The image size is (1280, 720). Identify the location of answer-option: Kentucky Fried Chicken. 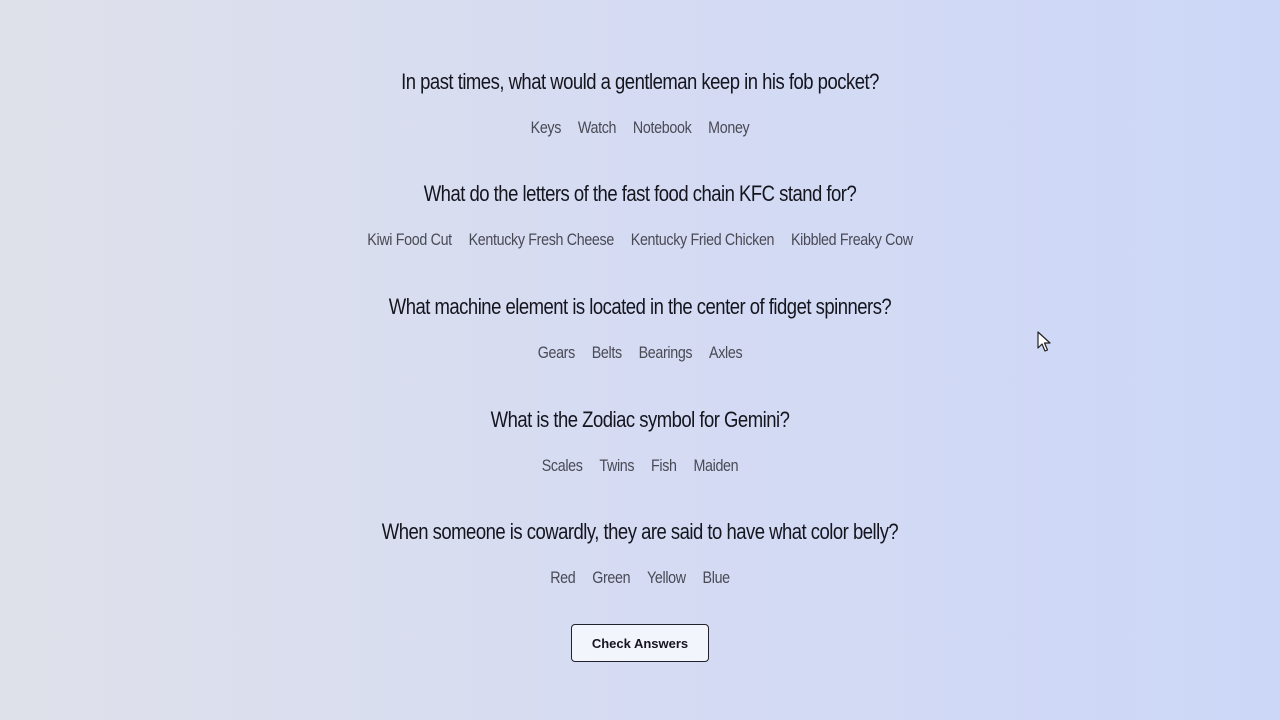
(703, 240).